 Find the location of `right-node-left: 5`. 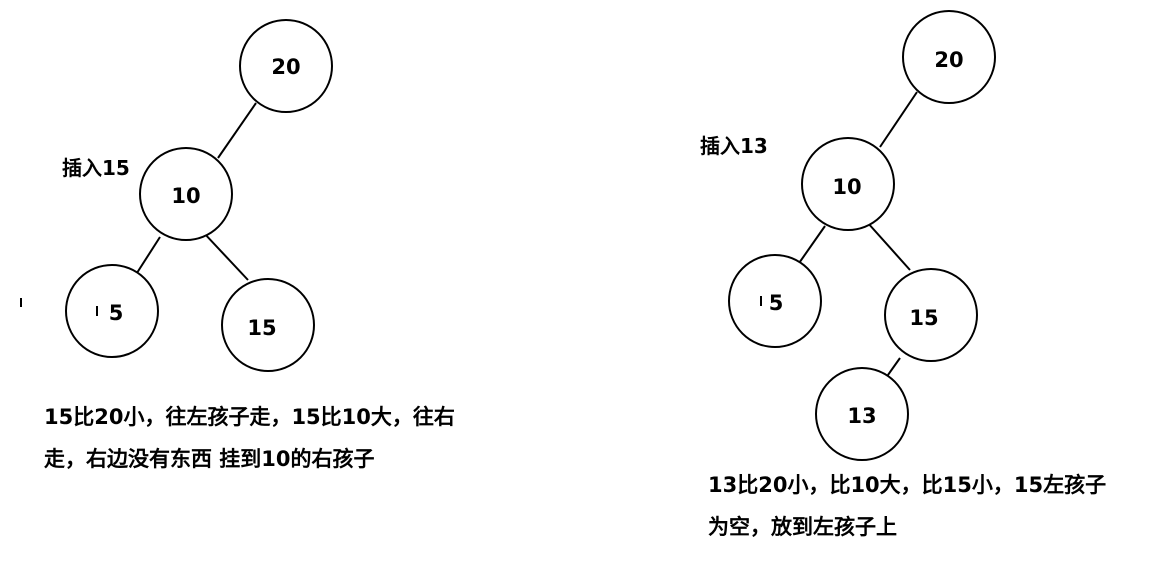

right-node-left: 5 is located at coordinates (775, 301).